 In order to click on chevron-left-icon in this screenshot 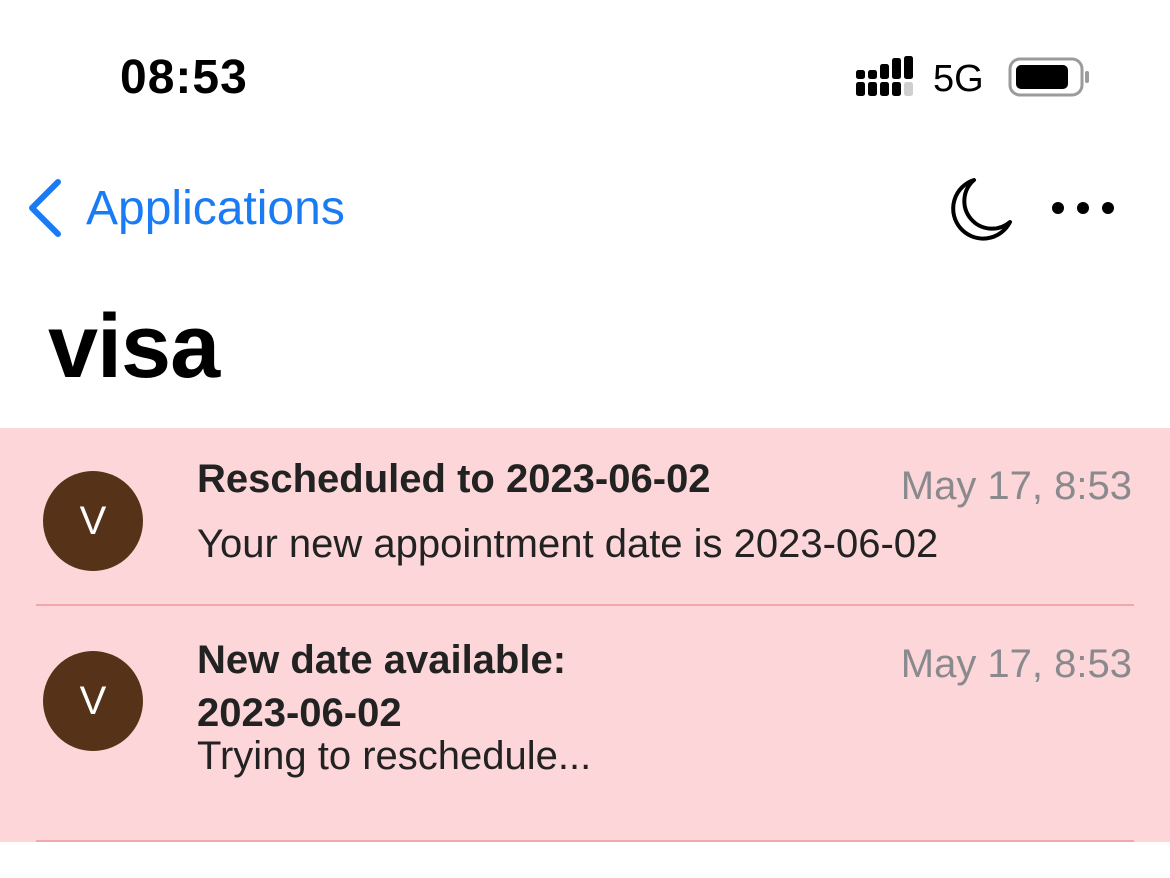, I will do `click(45, 208)`.